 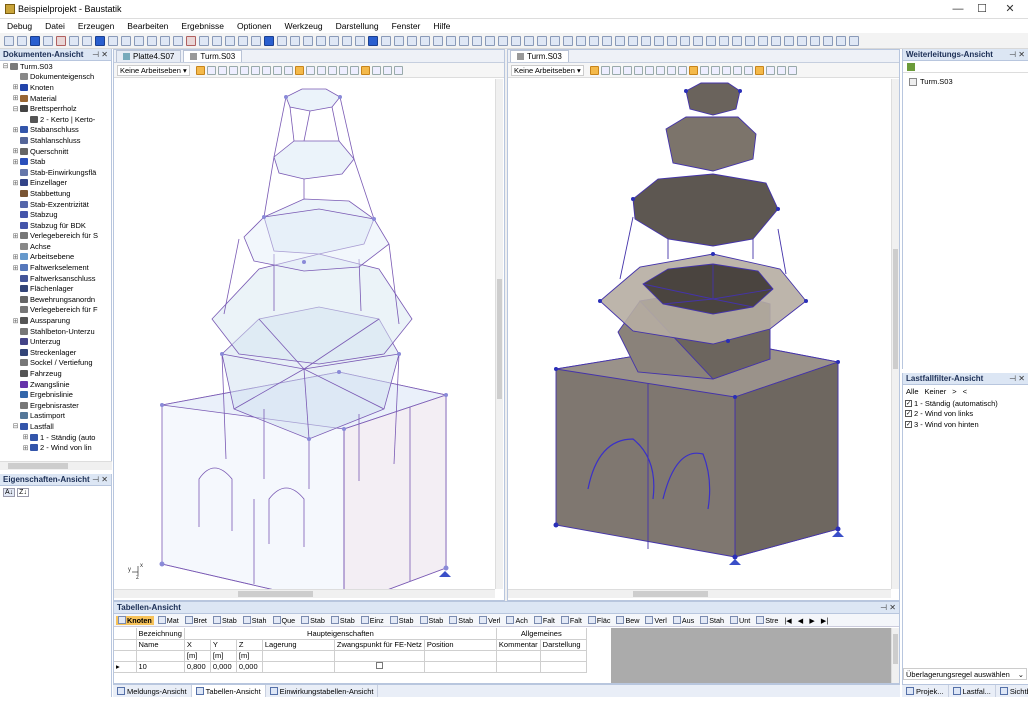 What do you see at coordinates (660, 70) in the screenshot?
I see `zoom-all-icon` at bounding box center [660, 70].